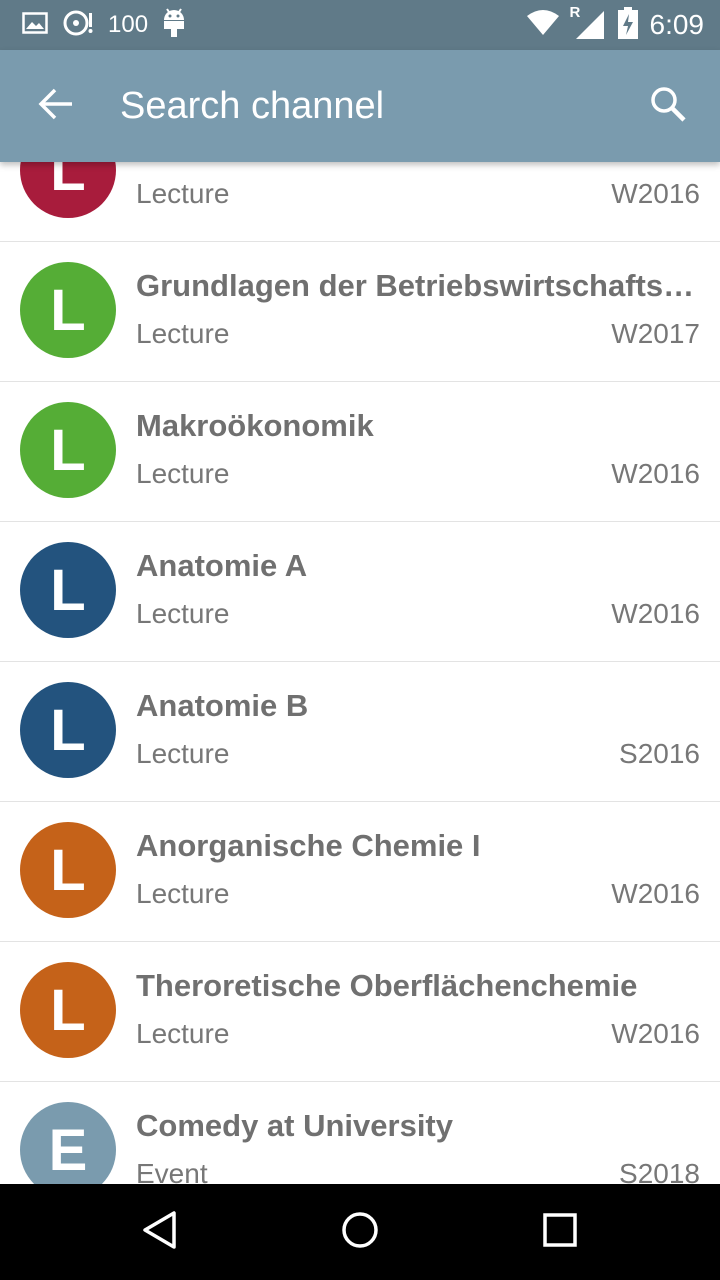 The image size is (720, 1280). Describe the element at coordinates (659, 1171) in the screenshot. I see `channel-term: S2018` at that location.